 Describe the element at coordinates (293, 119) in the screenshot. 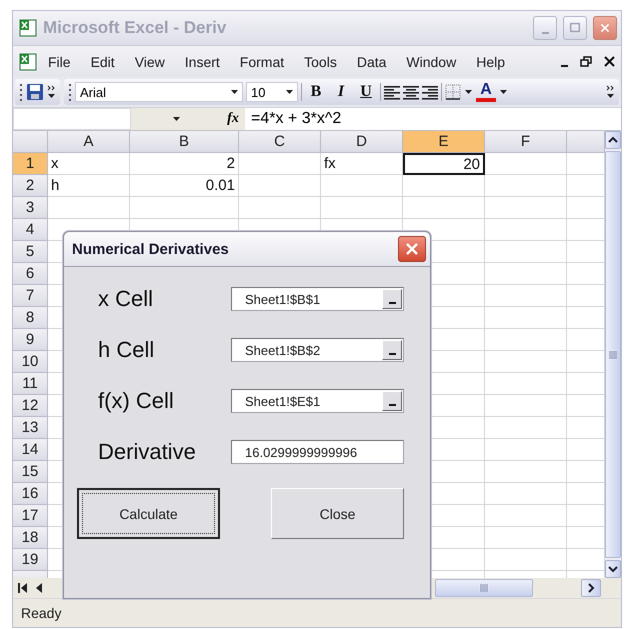

I see `formula-text: =4*x + 3*x^2` at that location.